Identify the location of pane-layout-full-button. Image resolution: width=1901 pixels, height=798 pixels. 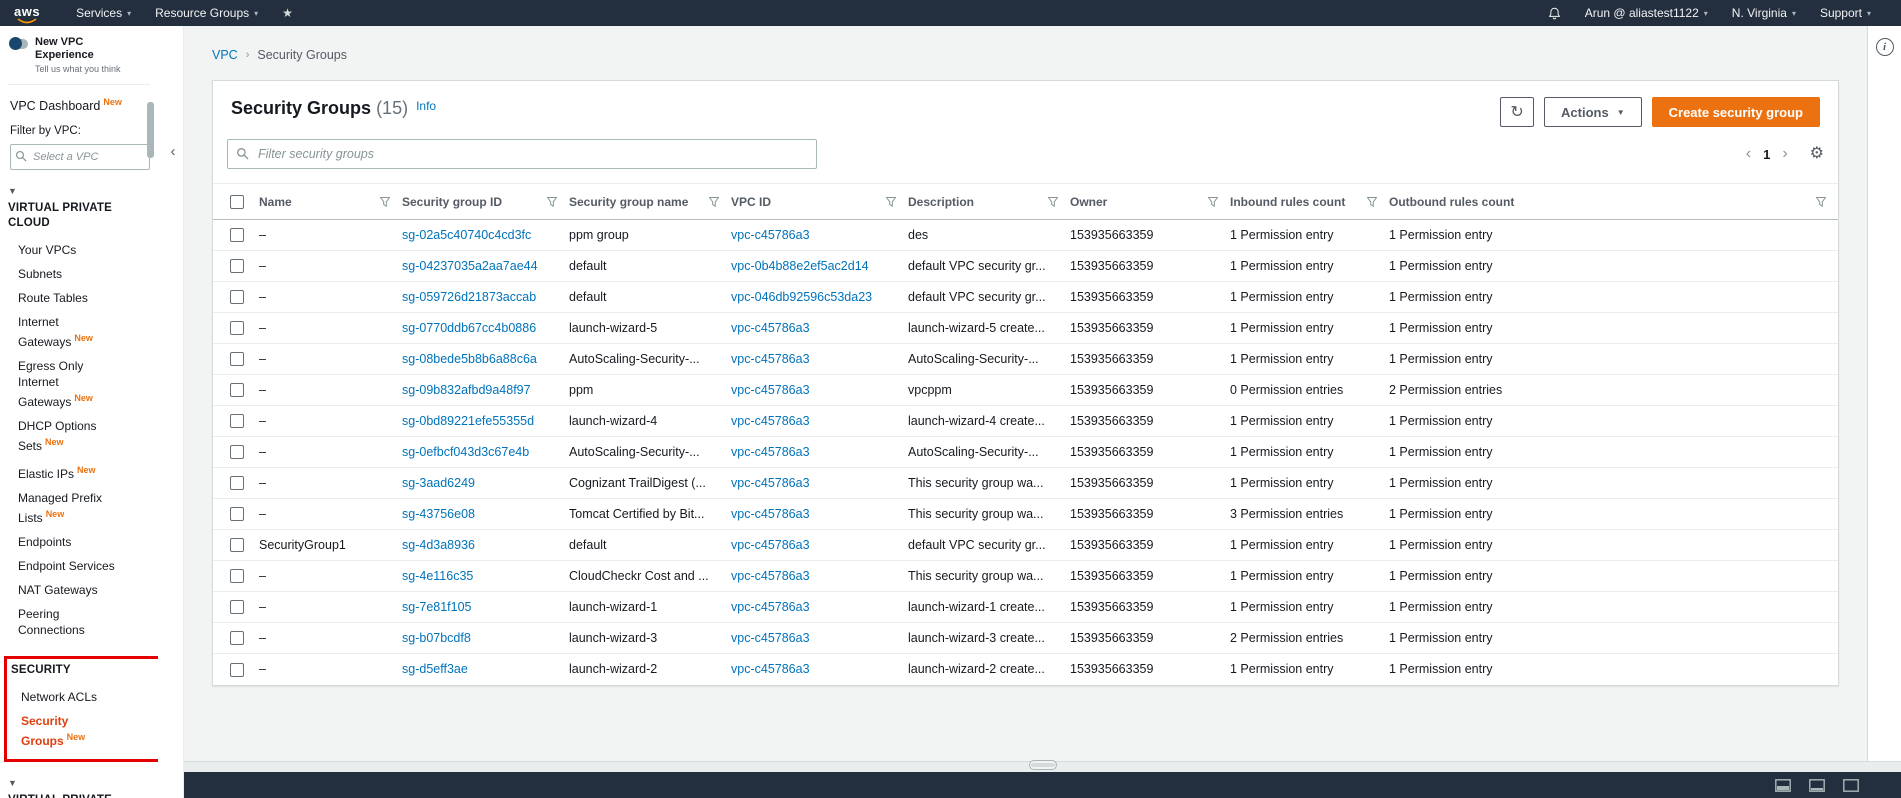
(1851, 785).